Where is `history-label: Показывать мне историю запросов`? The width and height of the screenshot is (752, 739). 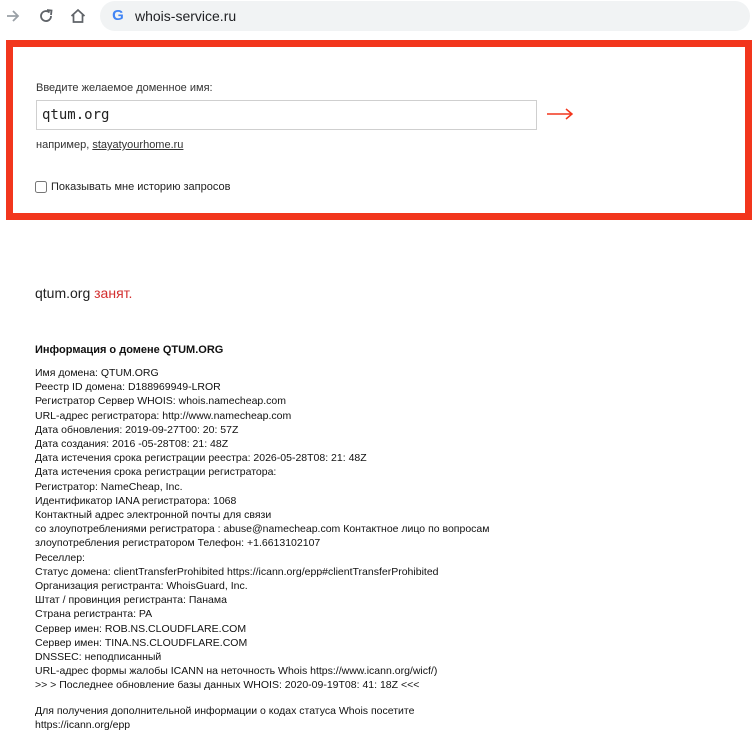 history-label: Показывать мне историю запросов is located at coordinates (141, 187).